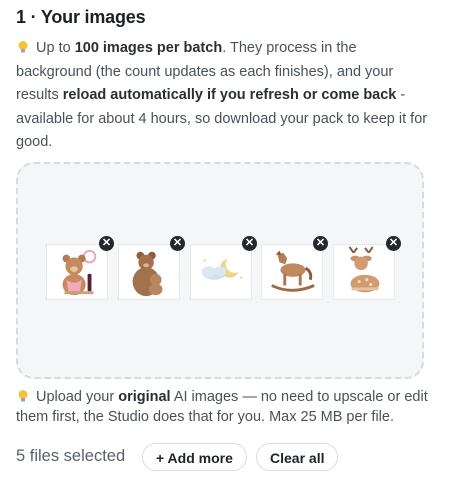  I want to click on add-more-button: + Add more, so click(194, 457).